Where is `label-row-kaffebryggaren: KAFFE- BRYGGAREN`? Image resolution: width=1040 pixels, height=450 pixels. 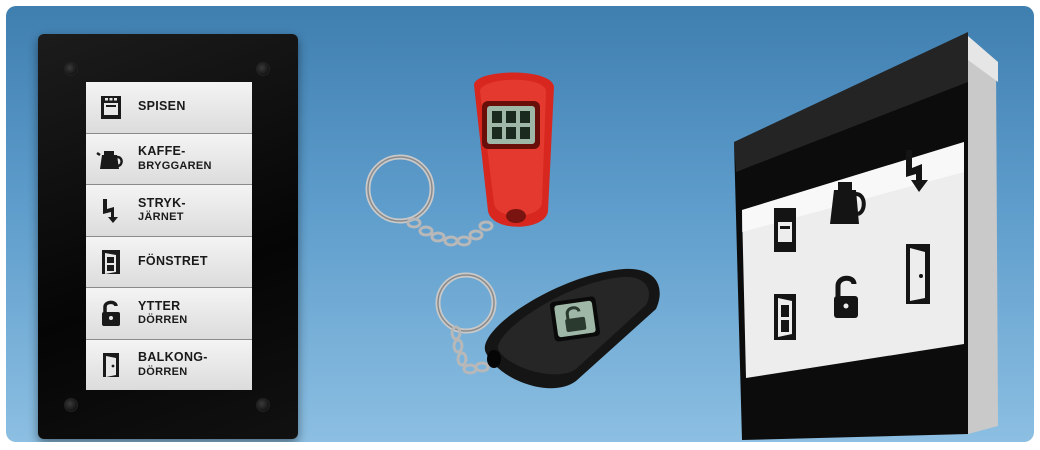
label-row-kaffebryggaren: KAFFE- BRYGGAREN is located at coordinates (169, 159).